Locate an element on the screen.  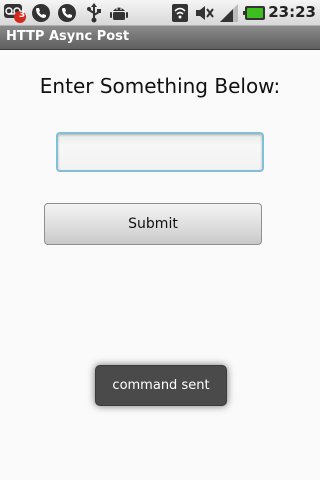
clock: 23:23 is located at coordinates (292, 12).